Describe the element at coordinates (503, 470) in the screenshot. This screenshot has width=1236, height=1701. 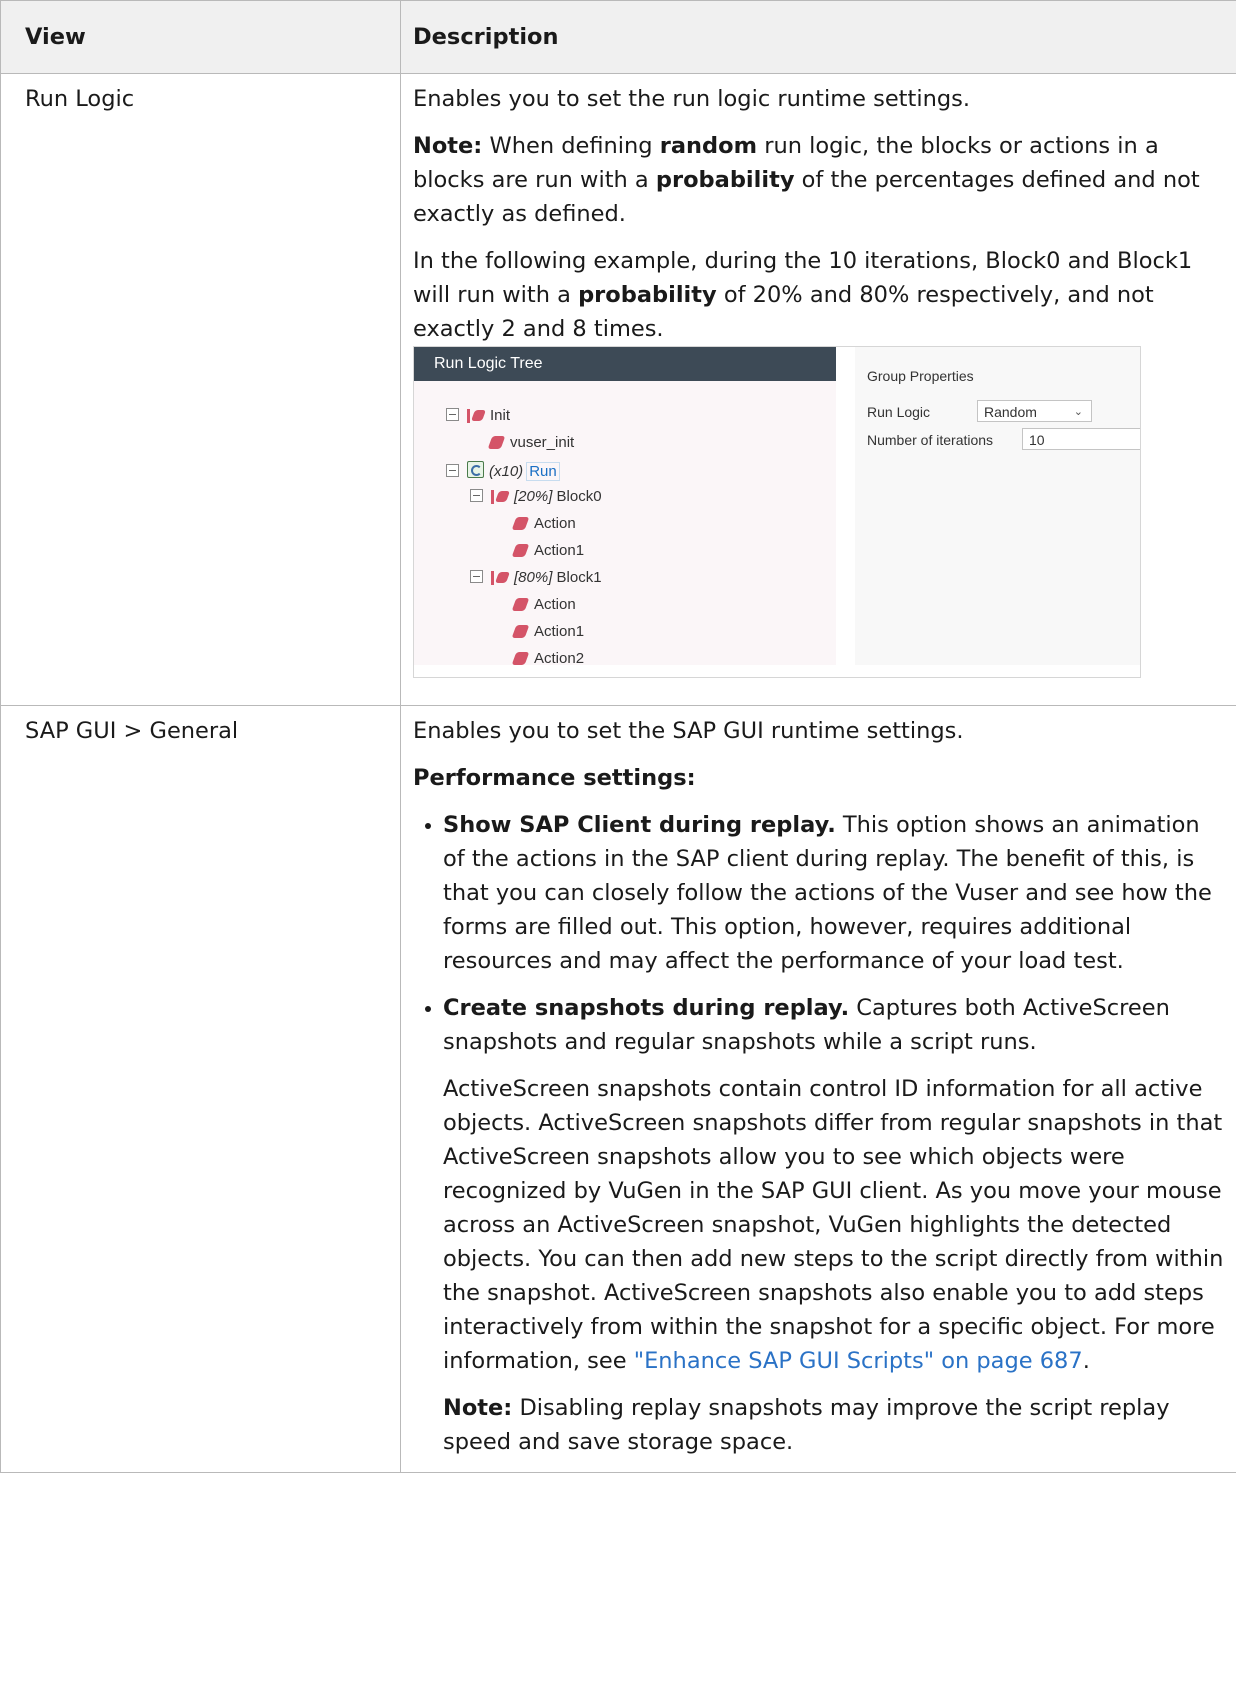
I see `tree-node-run: (x10) Run` at that location.